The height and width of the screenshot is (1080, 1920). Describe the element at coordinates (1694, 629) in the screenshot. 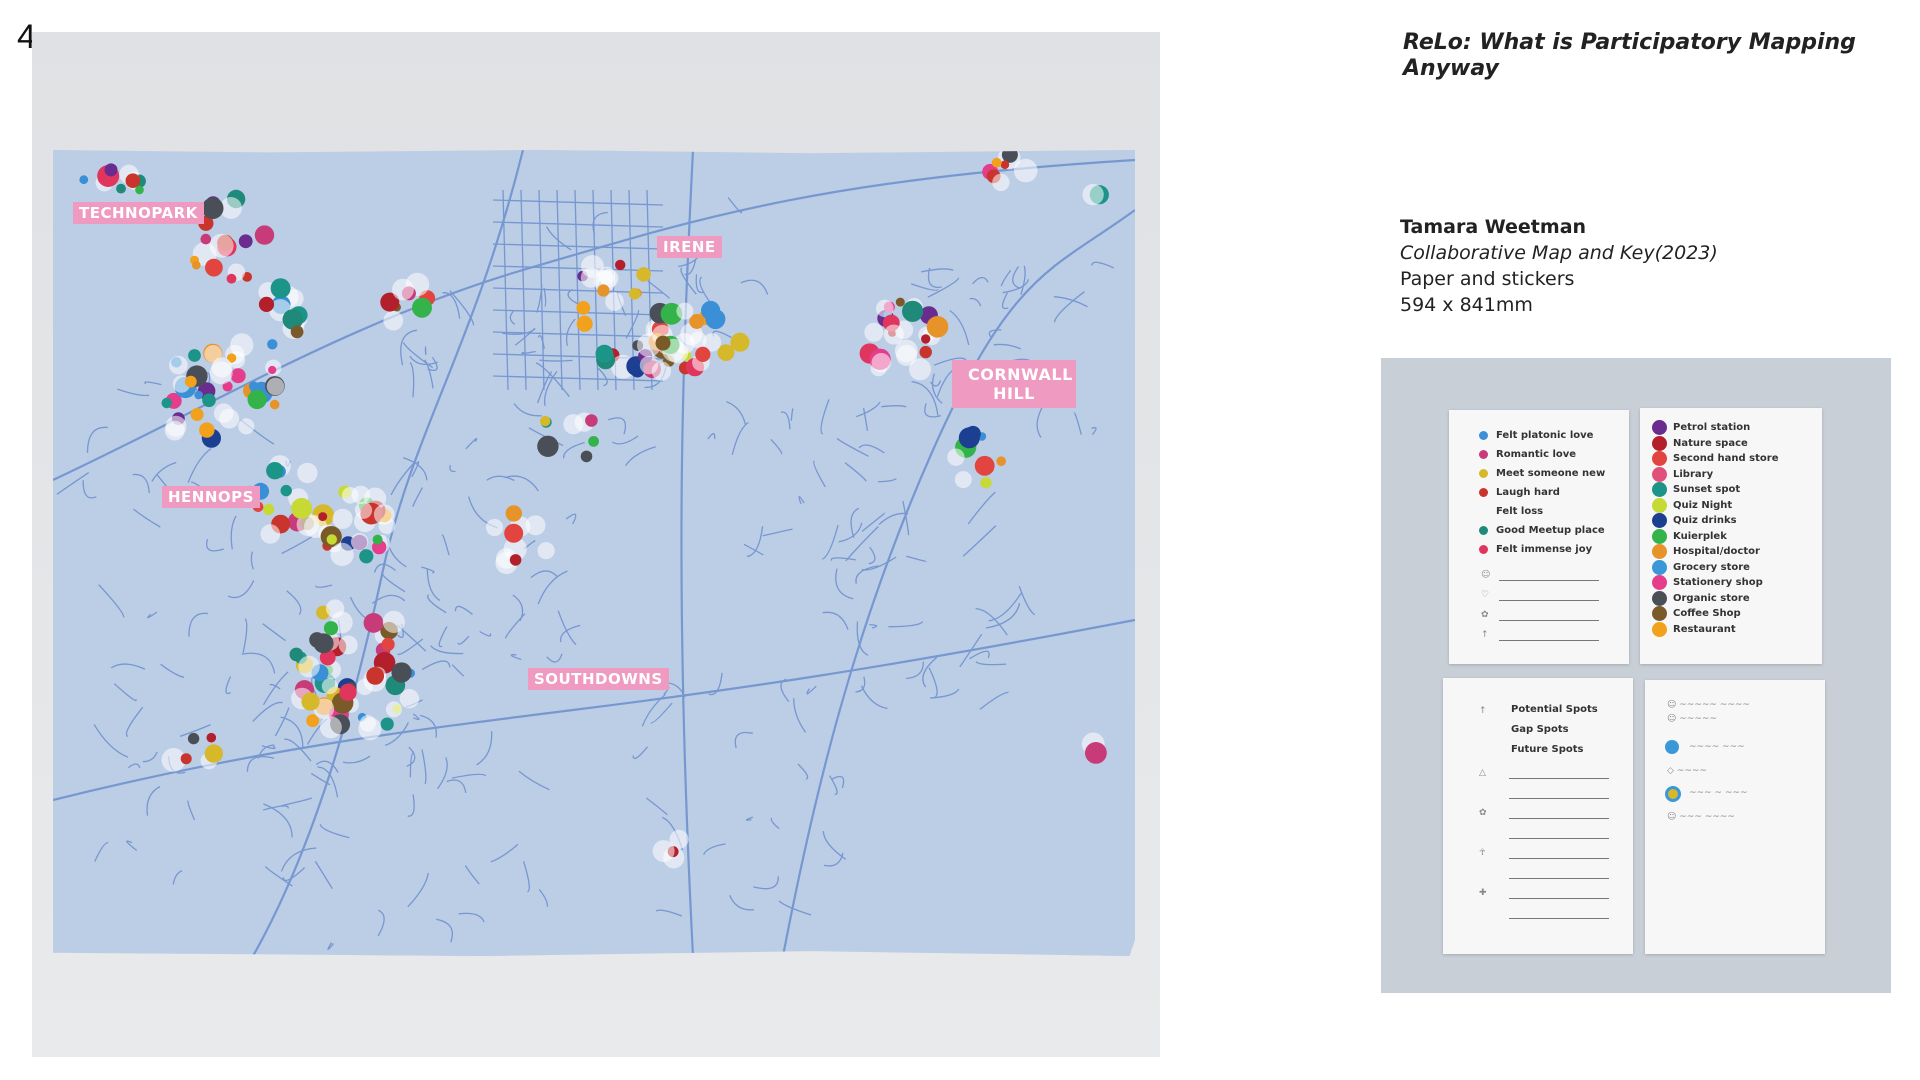

I see `key-item: Restaurant` at that location.